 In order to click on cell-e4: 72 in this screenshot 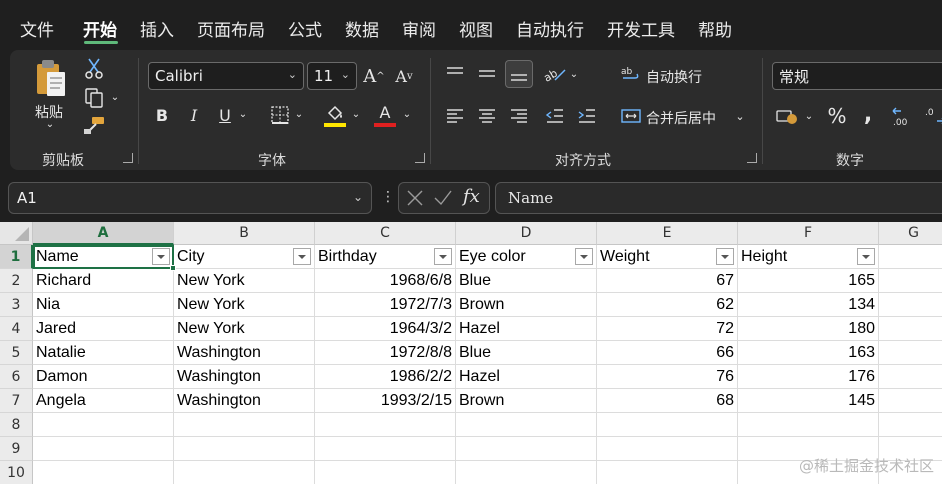, I will do `click(667, 329)`.